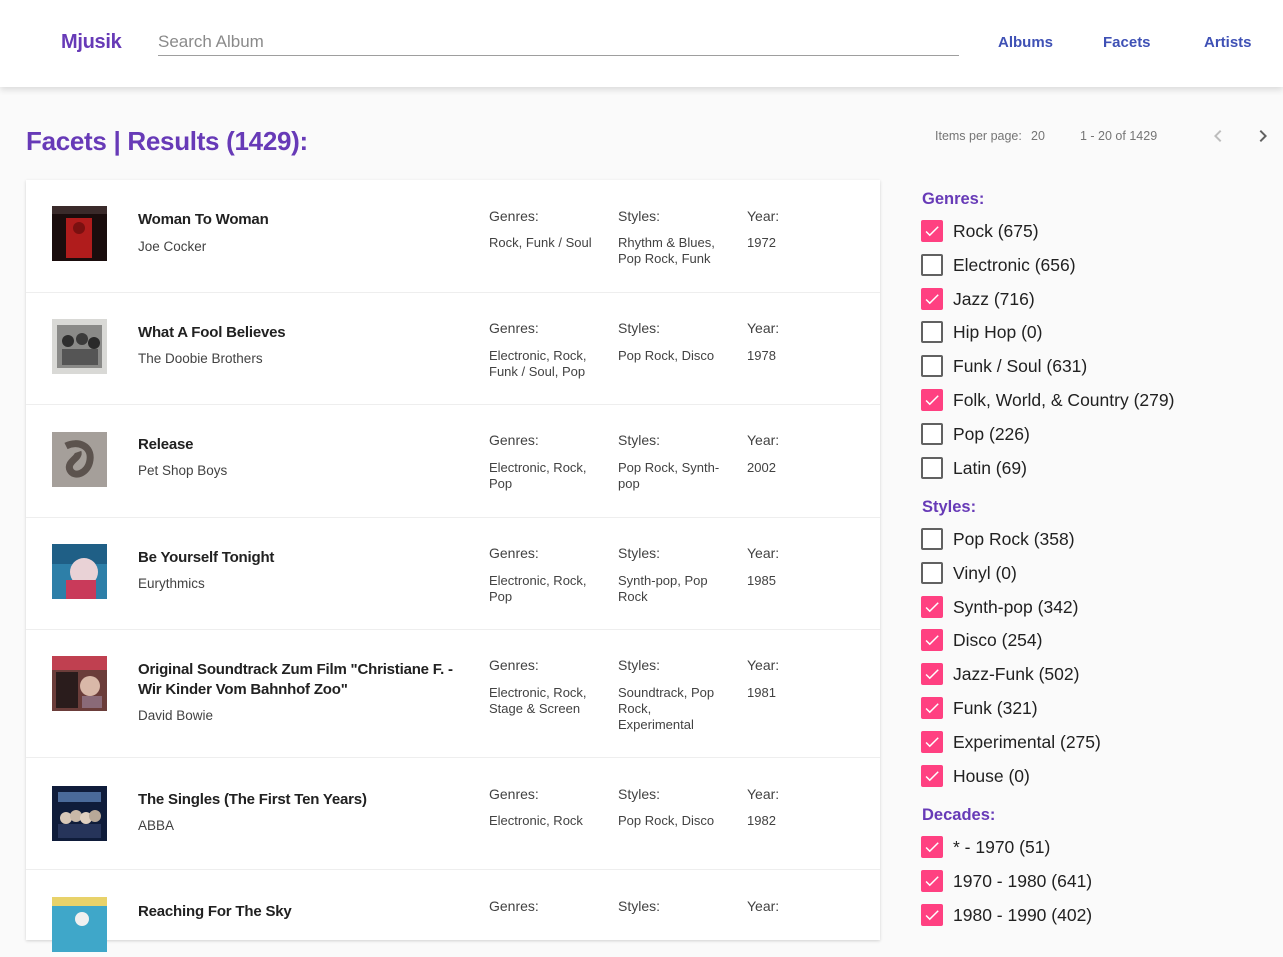 Image resolution: width=1283 pixels, height=957 pixels. I want to click on app-brand: Mjusik, so click(91, 42).